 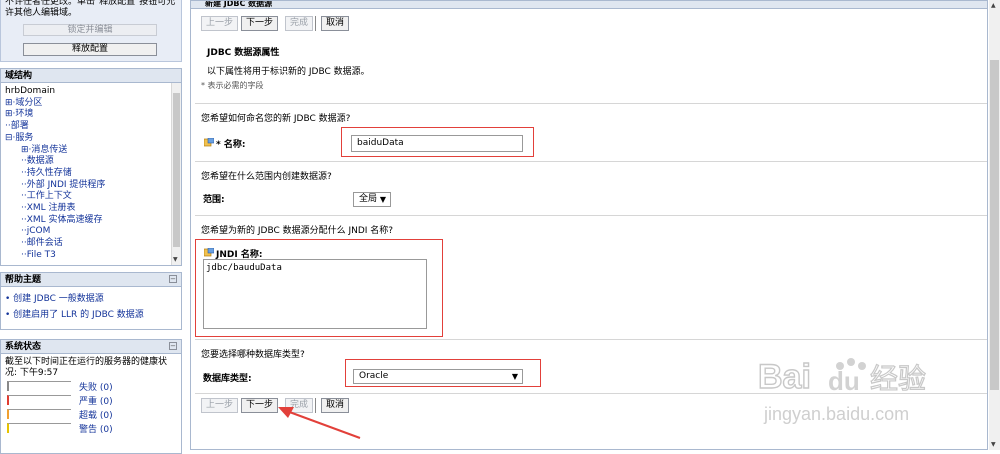 What do you see at coordinates (91, 280) in the screenshot?
I see `help-topics-header: 帮助主题 −` at bounding box center [91, 280].